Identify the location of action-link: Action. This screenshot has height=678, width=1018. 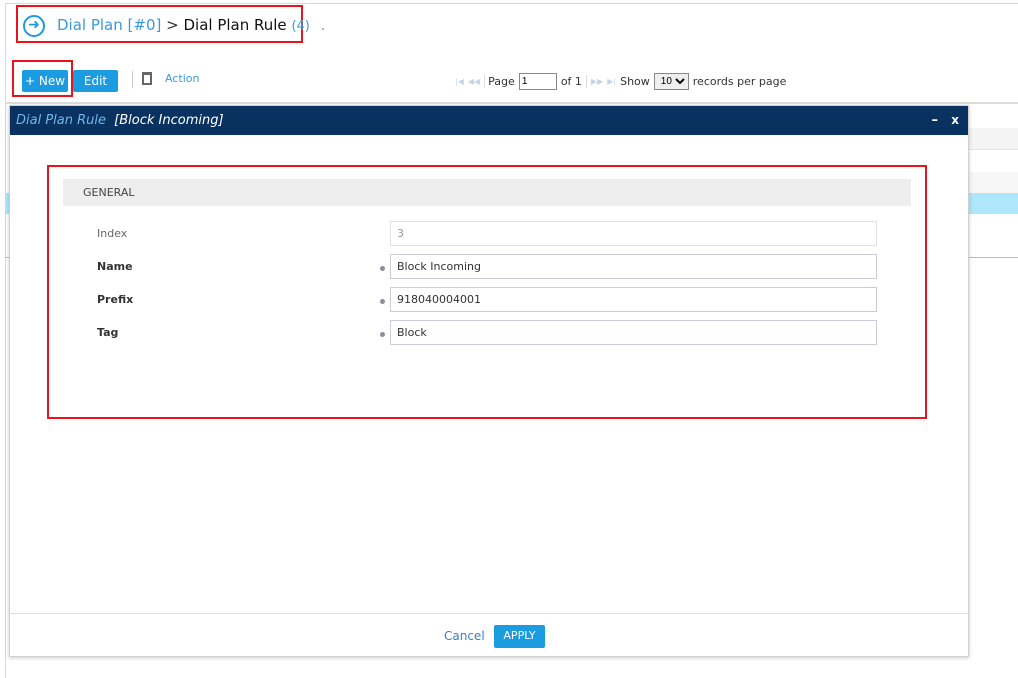
(182, 78).